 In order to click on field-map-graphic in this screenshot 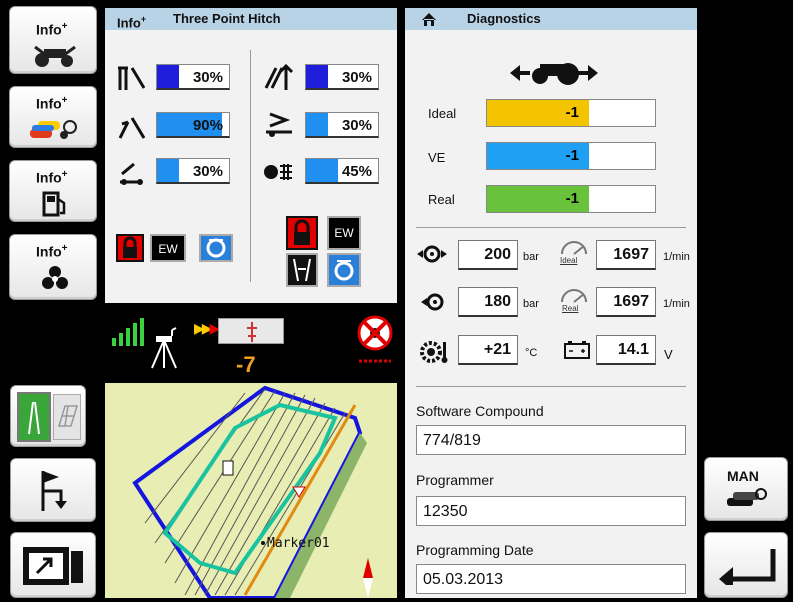, I will do `click(252, 491)`.